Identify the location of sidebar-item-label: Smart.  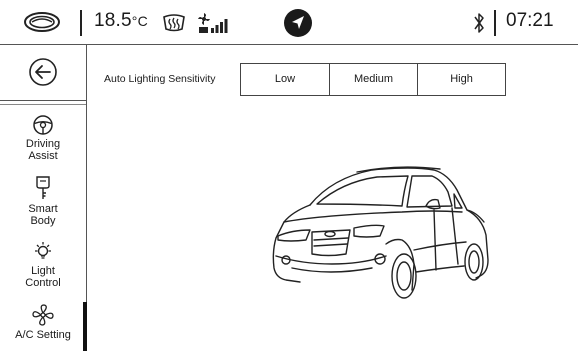
(43, 209).